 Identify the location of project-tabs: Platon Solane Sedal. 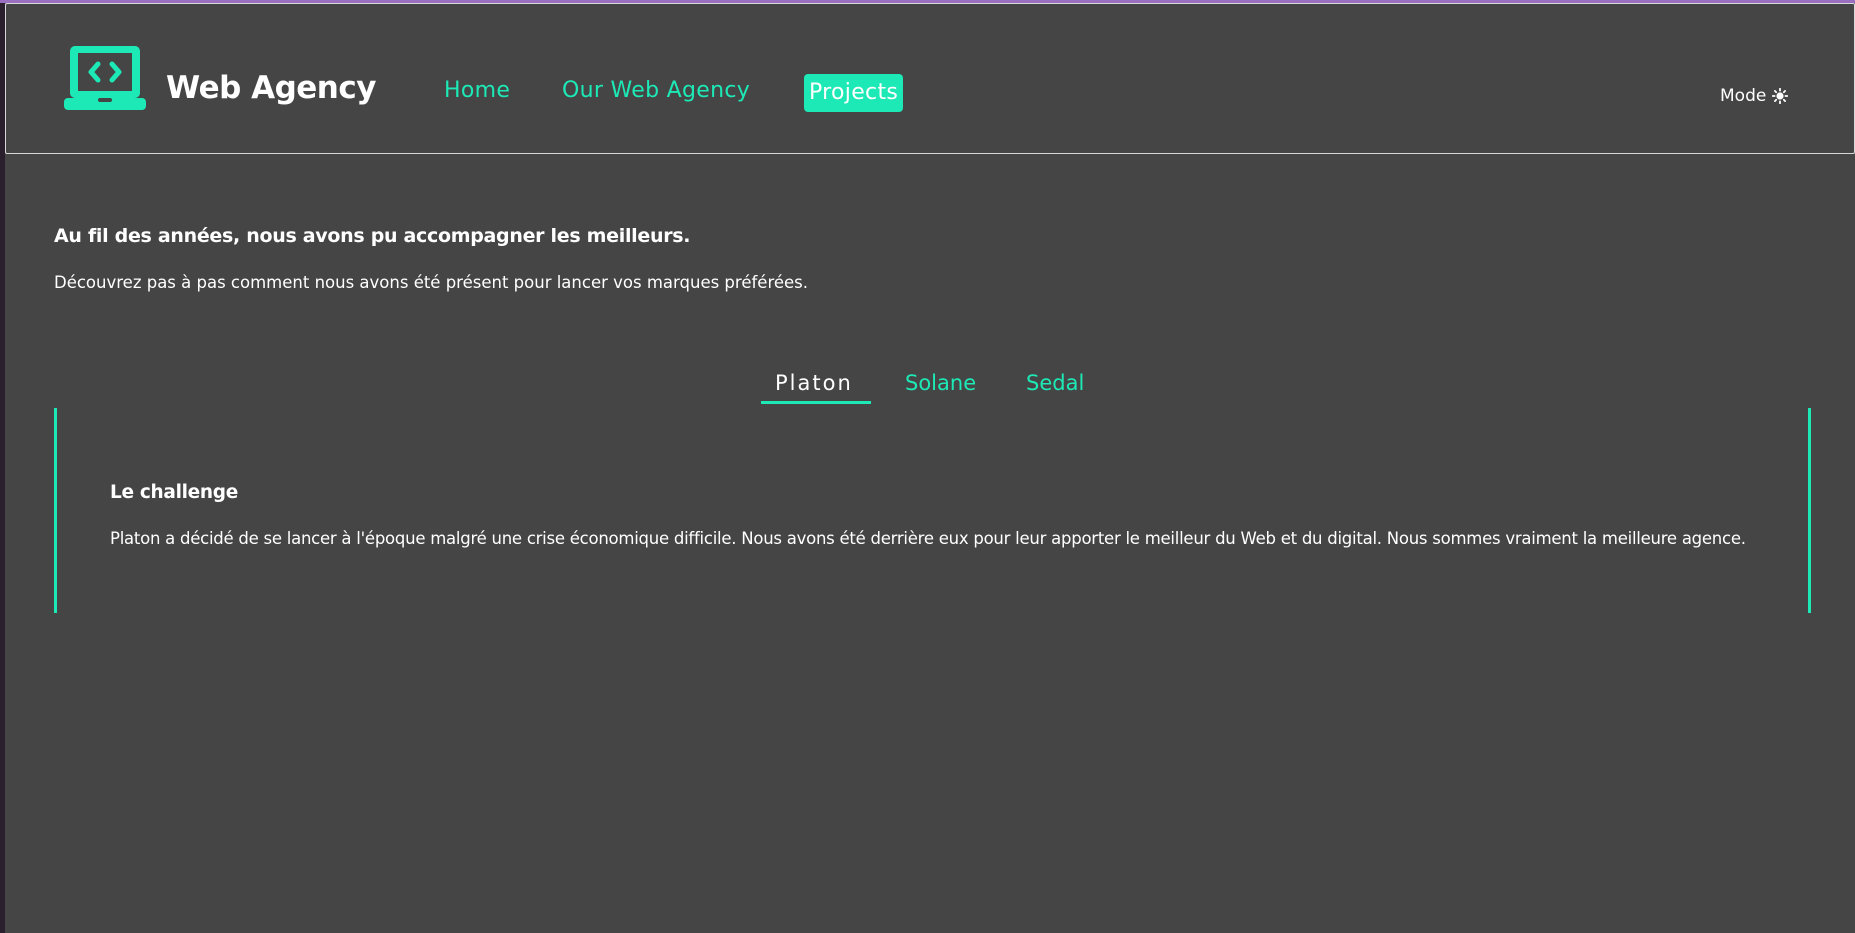
(930, 387).